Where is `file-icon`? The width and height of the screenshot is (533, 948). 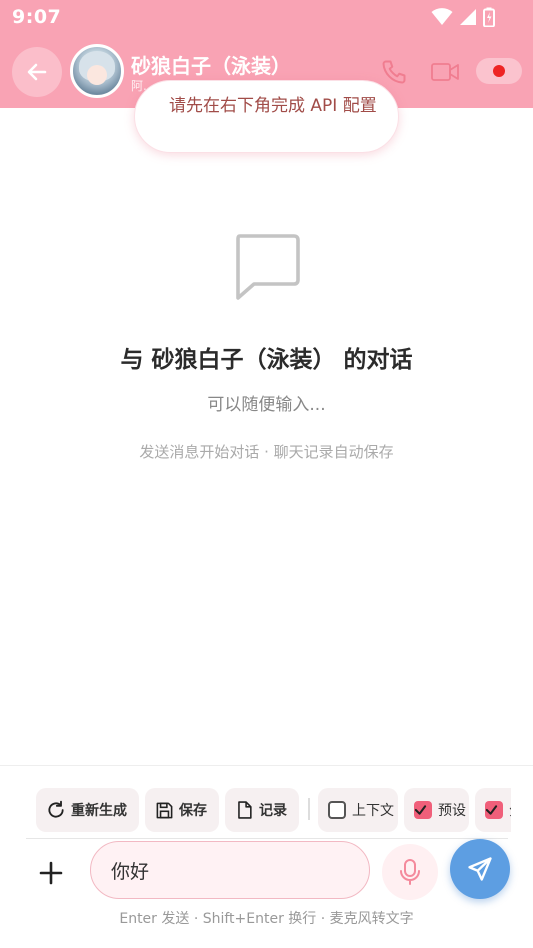
file-icon is located at coordinates (245, 810).